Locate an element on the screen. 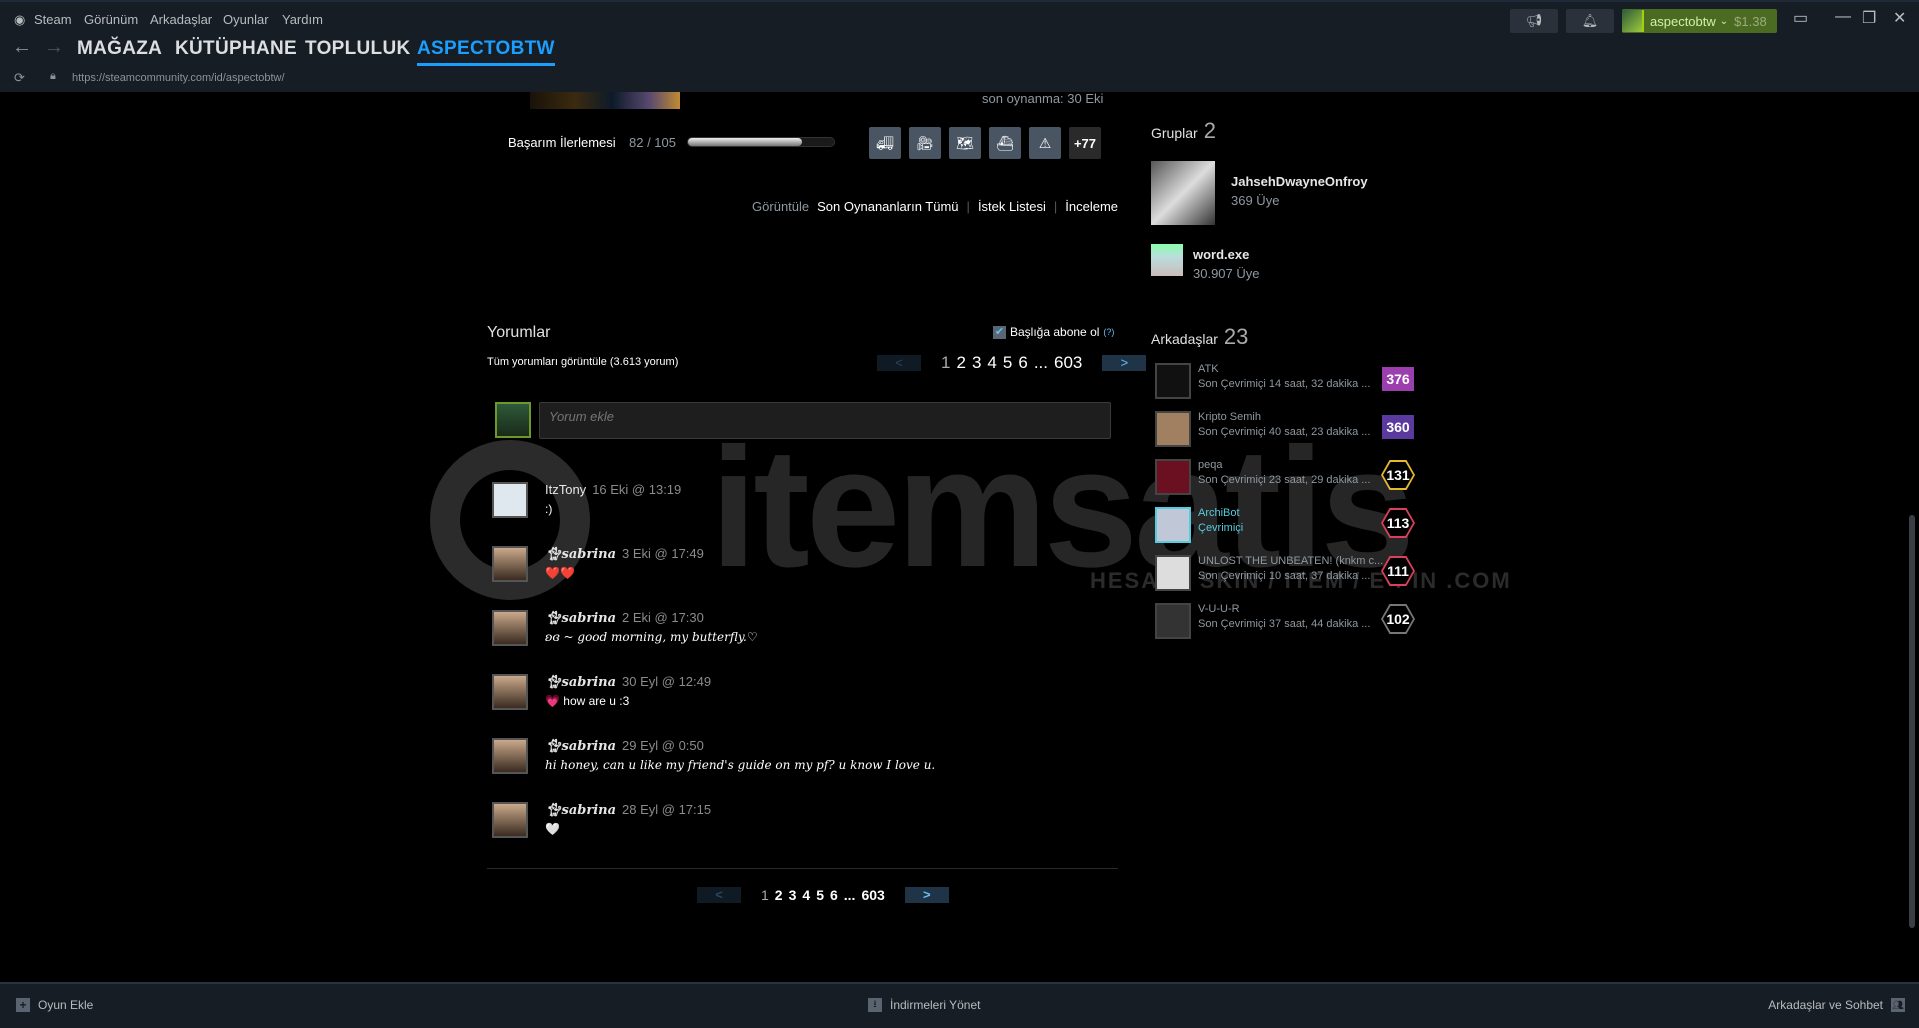 The height and width of the screenshot is (1028, 1919). achievement-icon: ⛴︎ is located at coordinates (1005, 143).